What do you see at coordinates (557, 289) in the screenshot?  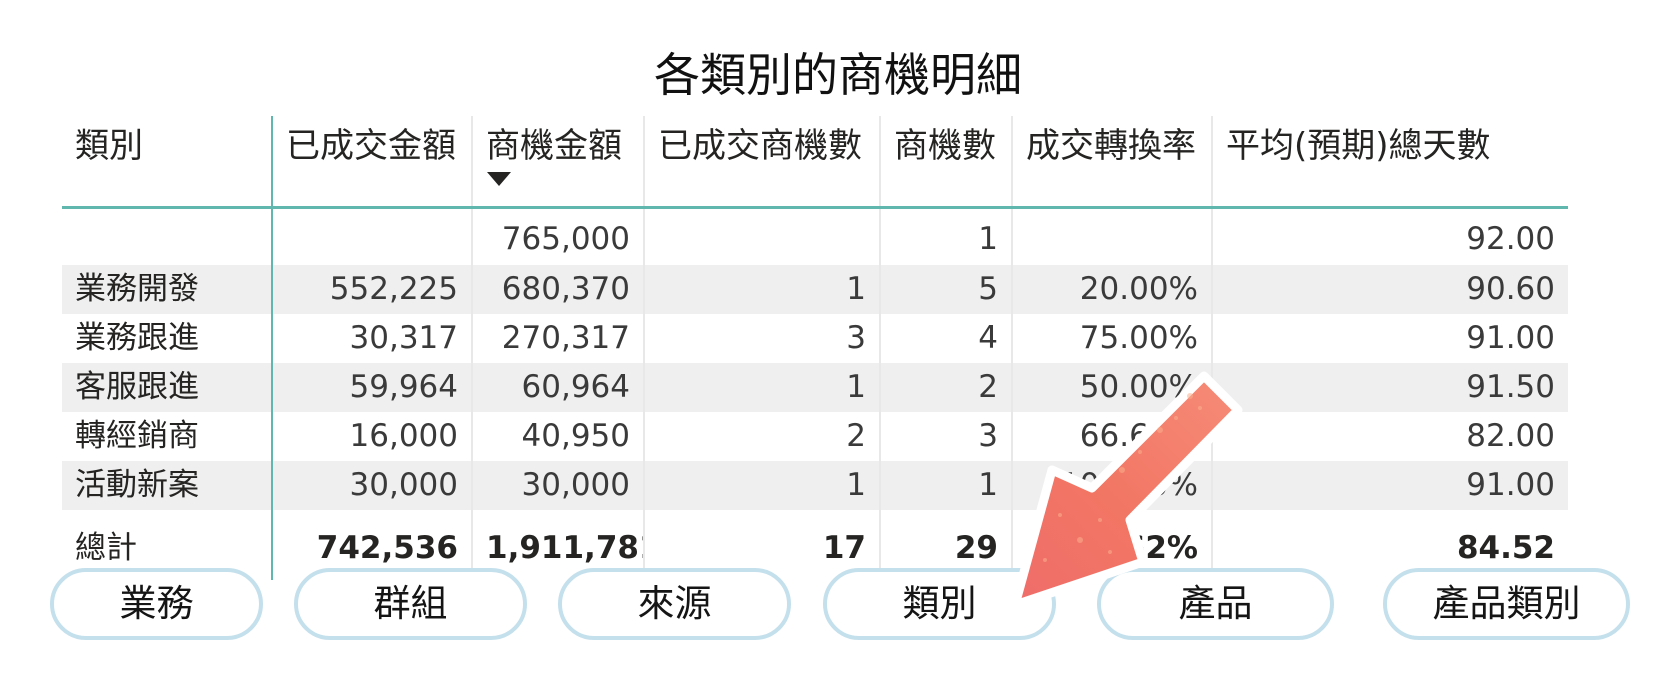 I see `table-cell: 680,370` at bounding box center [557, 289].